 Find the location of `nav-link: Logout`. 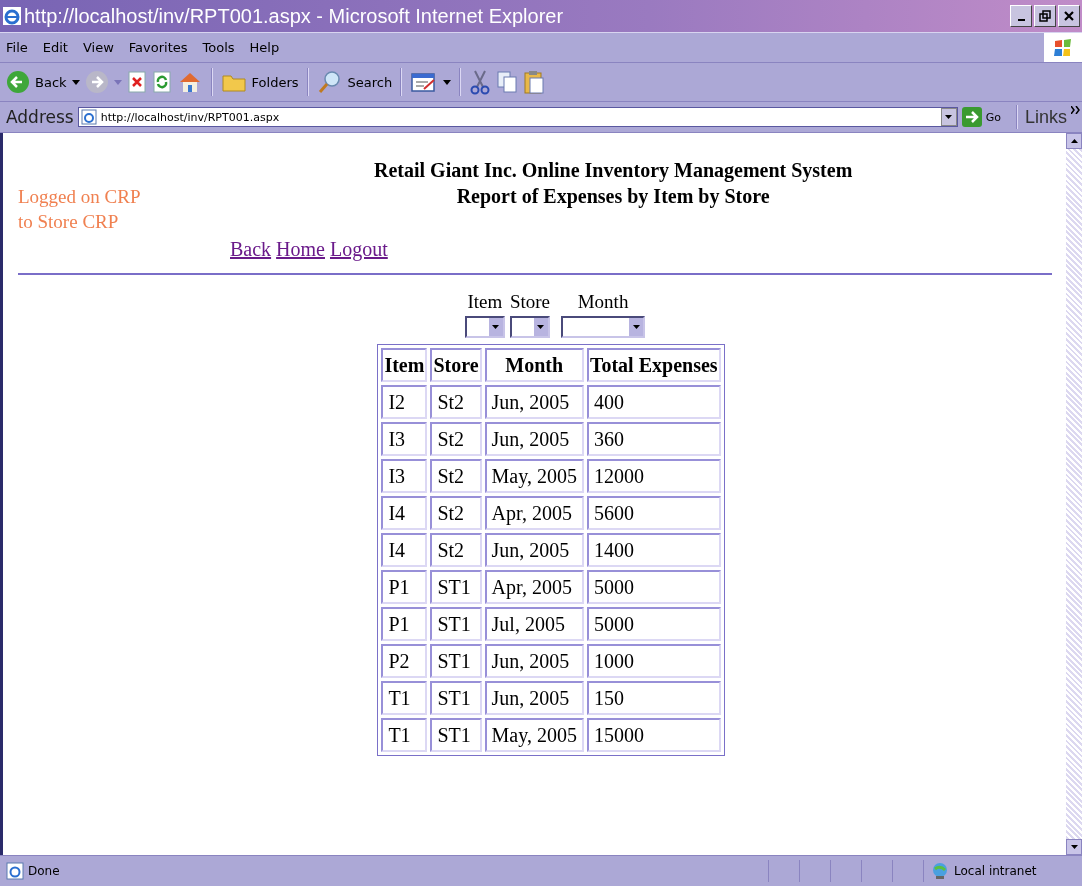

nav-link: Logout is located at coordinates (359, 249).